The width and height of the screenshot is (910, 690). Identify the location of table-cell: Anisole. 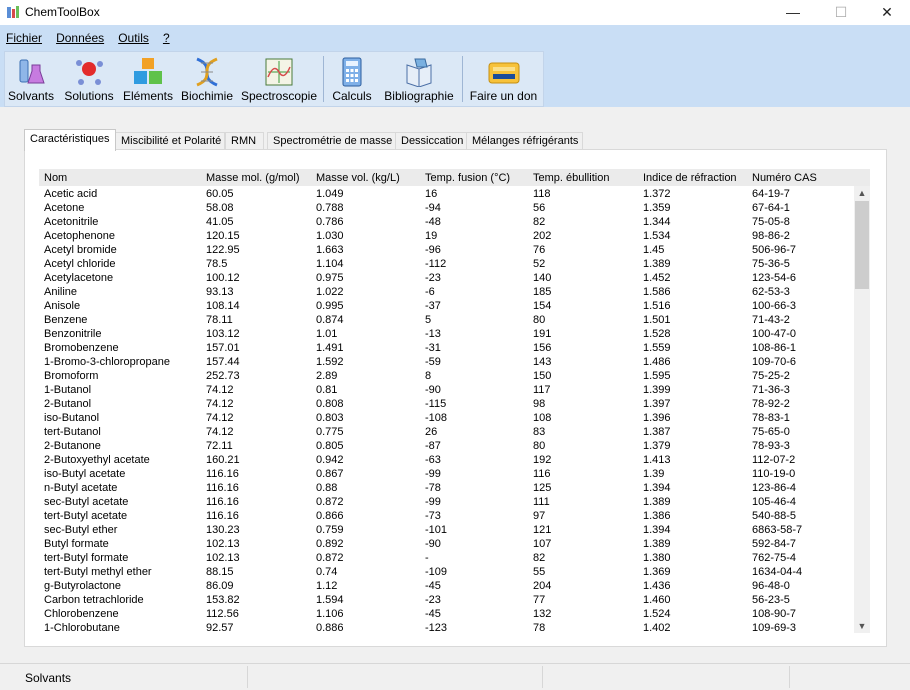
(62, 306).